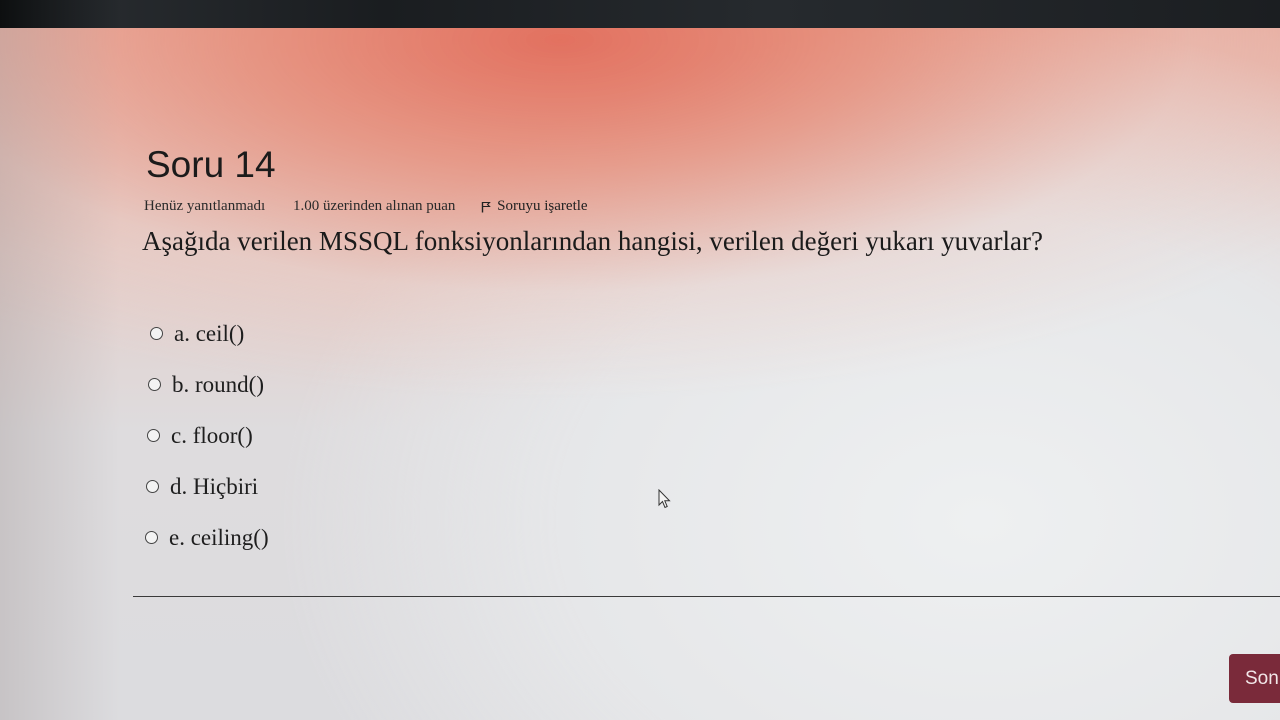 The image size is (1280, 720). I want to click on answer-option-c: c. floor(), so click(208, 435).